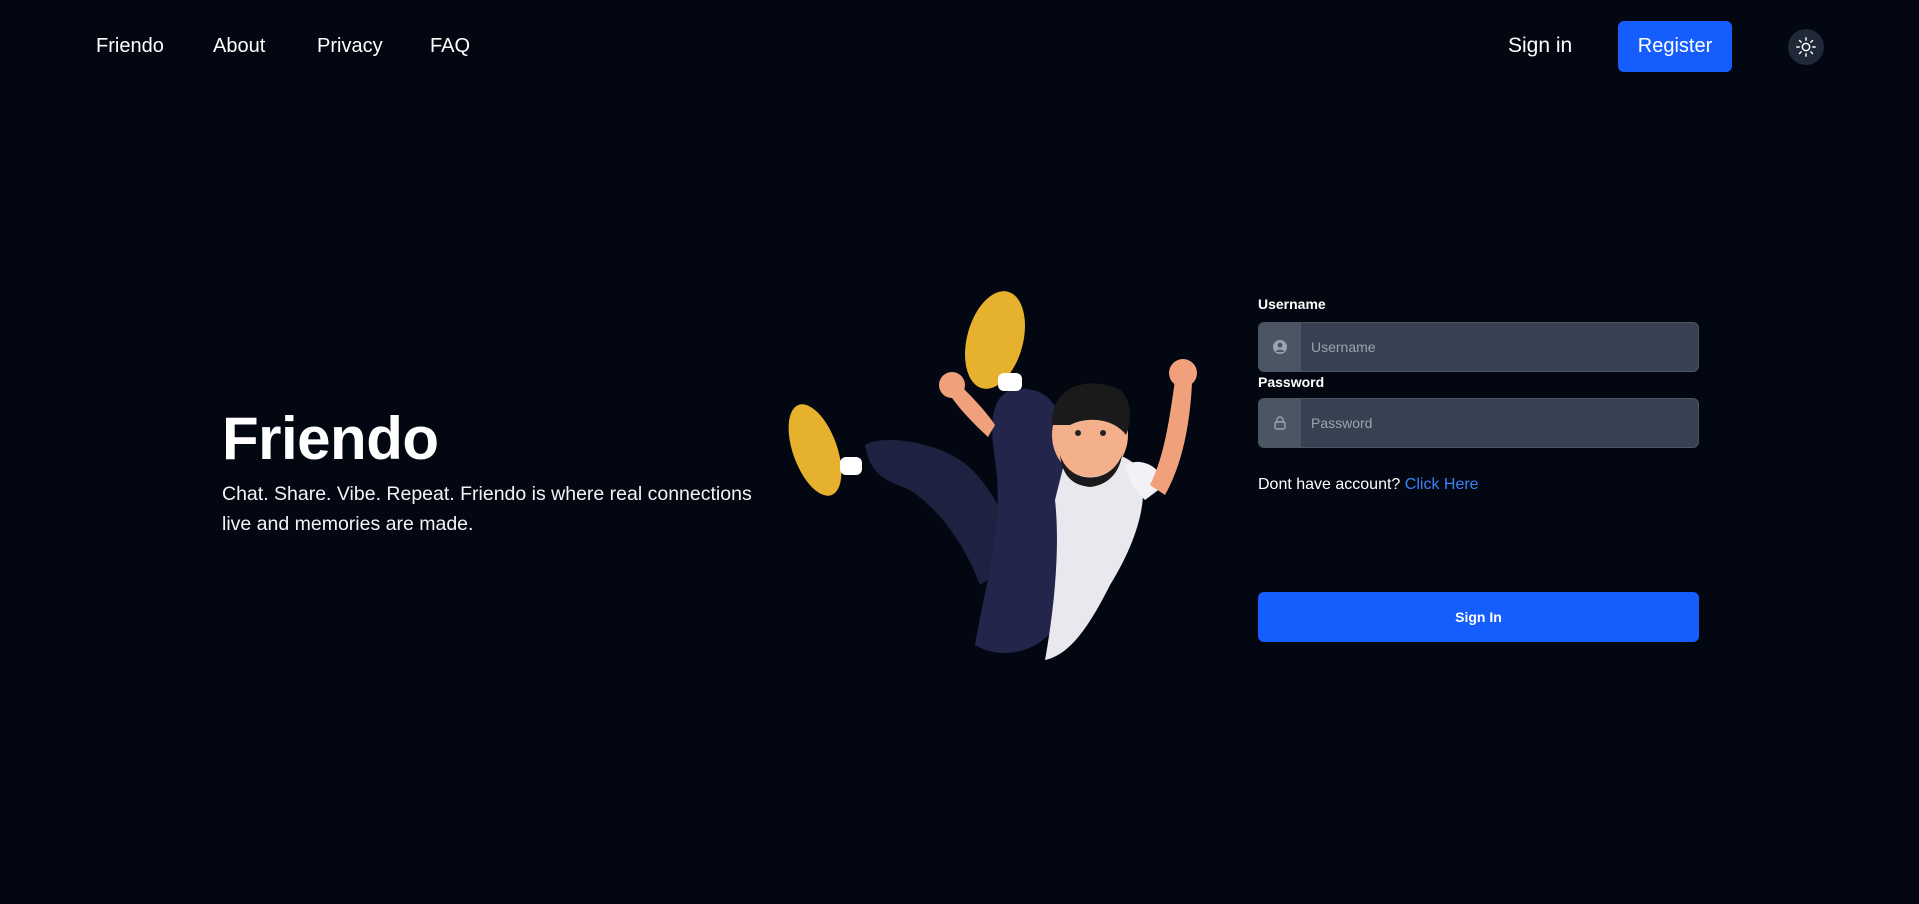 The height and width of the screenshot is (904, 1919). I want to click on nav-link-about: About, so click(239, 46).